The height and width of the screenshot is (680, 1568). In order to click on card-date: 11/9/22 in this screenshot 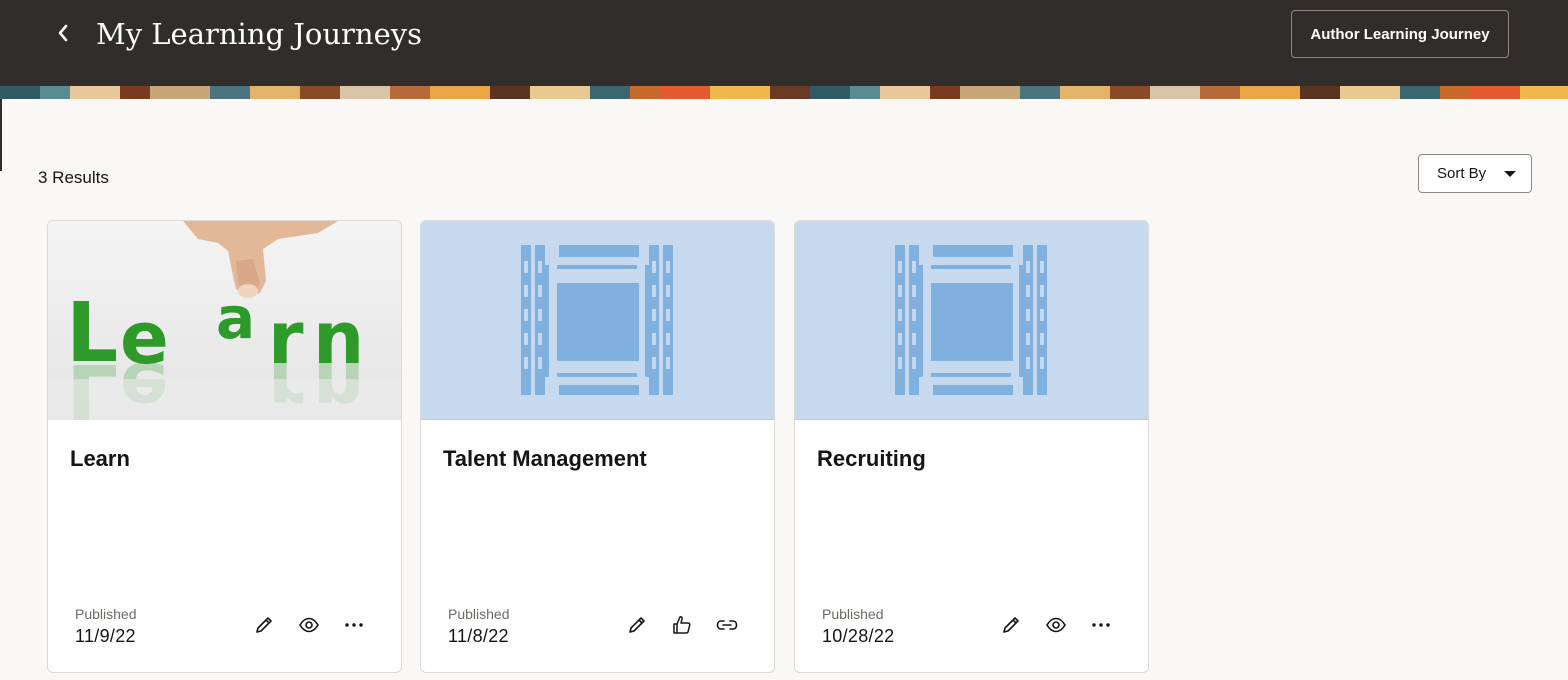, I will do `click(105, 636)`.